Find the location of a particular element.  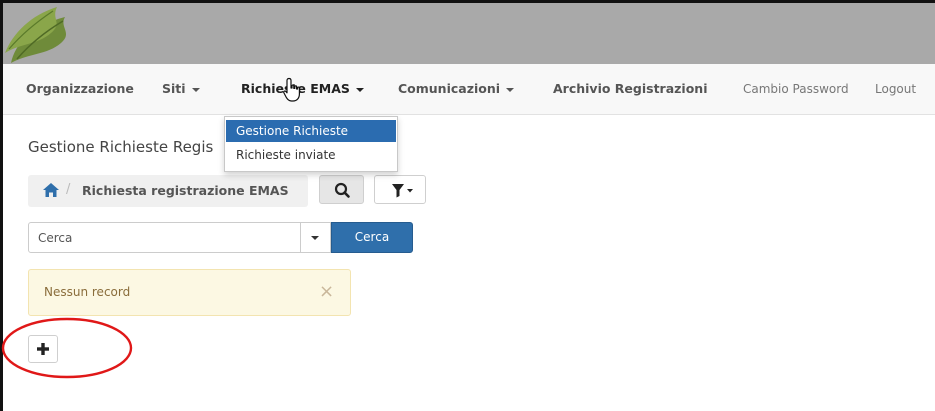

nav-archivio-registrazioni: Archivio Registrazioni is located at coordinates (630, 89).